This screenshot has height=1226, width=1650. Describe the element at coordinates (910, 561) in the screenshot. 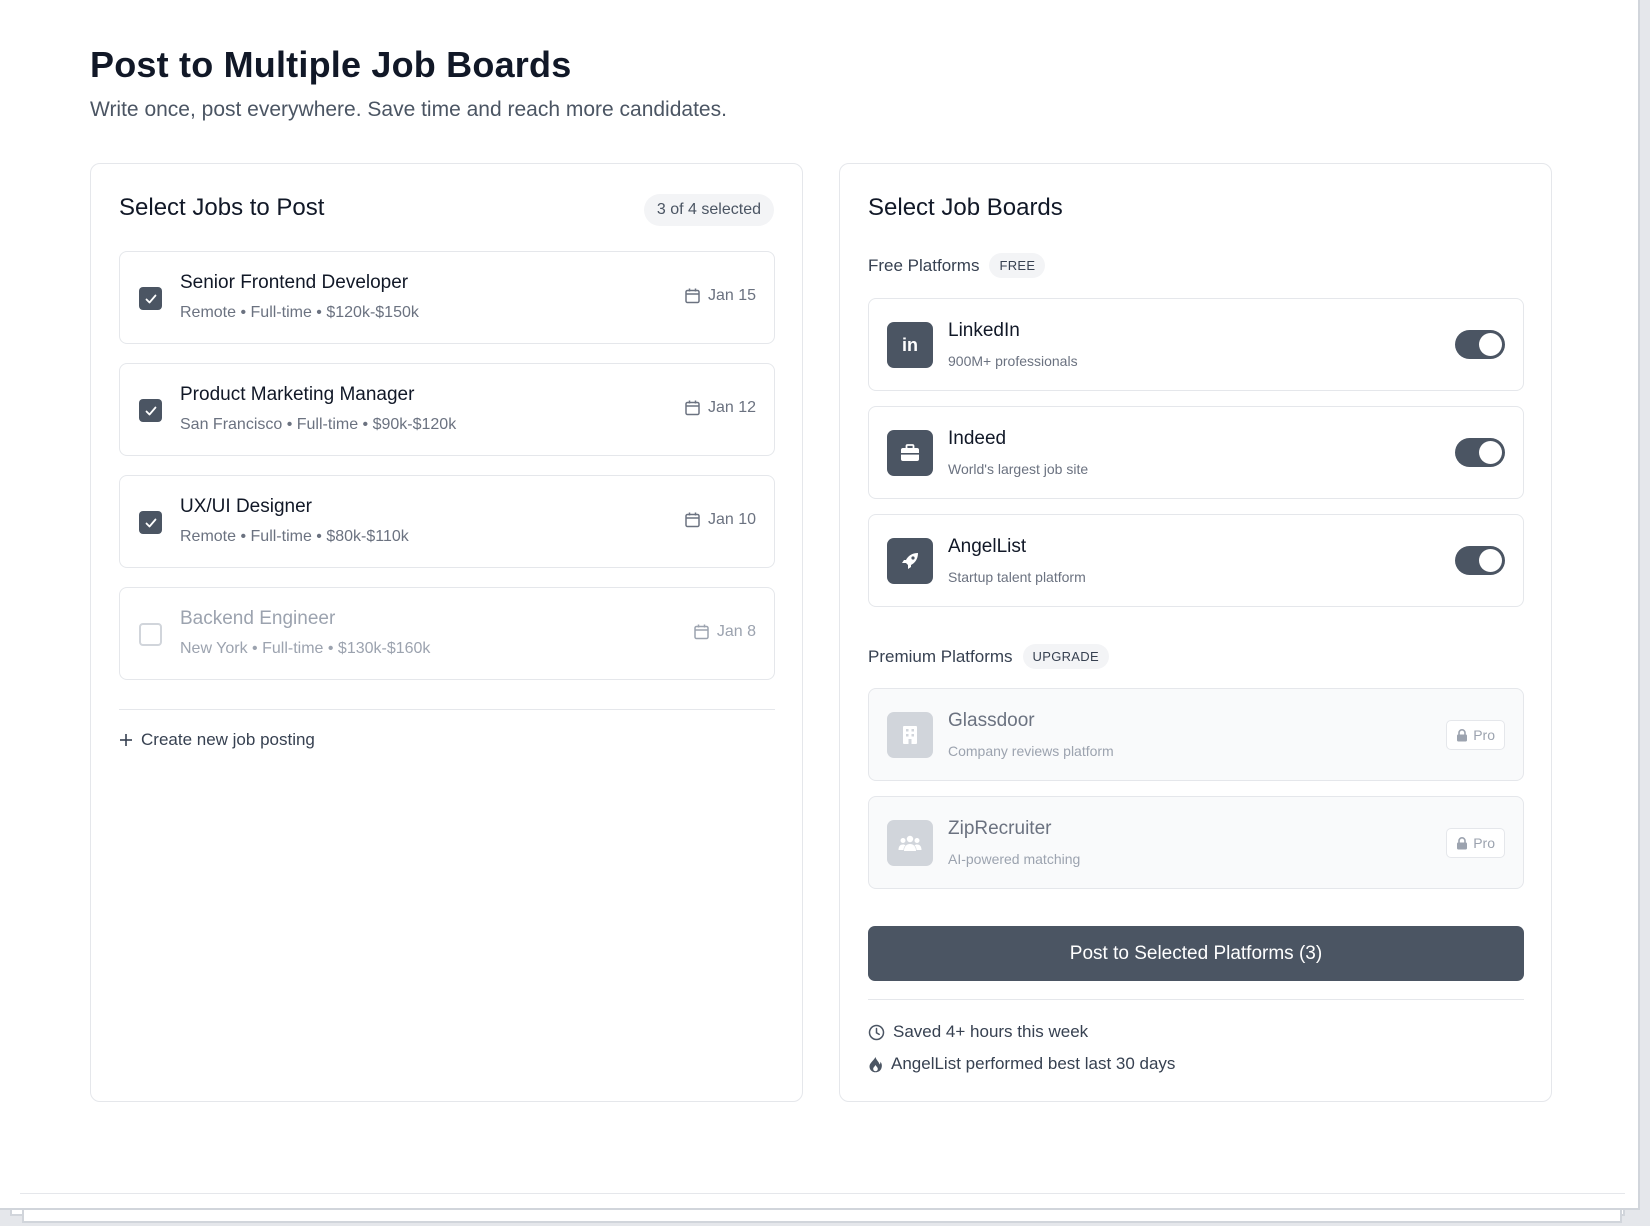

I see `rocket-icon` at that location.